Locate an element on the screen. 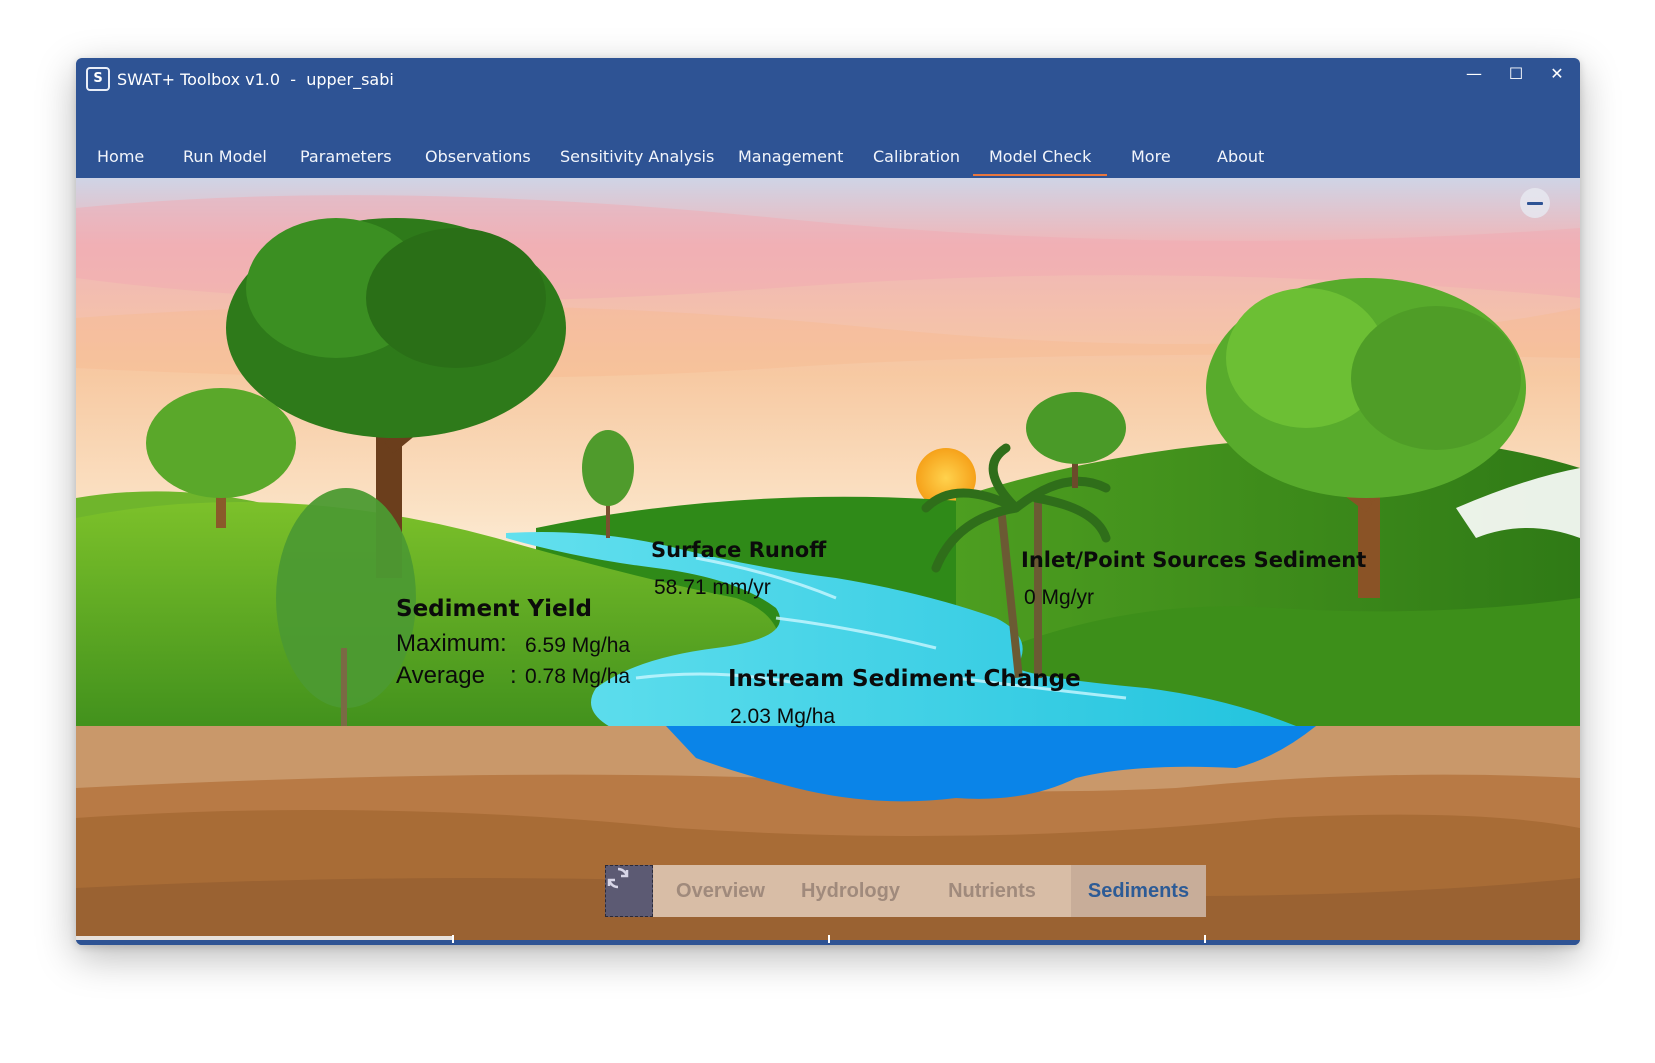 Image resolution: width=1655 pixels, height=1063 pixels. sediment-yield-average-value: 0.78 Mg/ha is located at coordinates (578, 676).